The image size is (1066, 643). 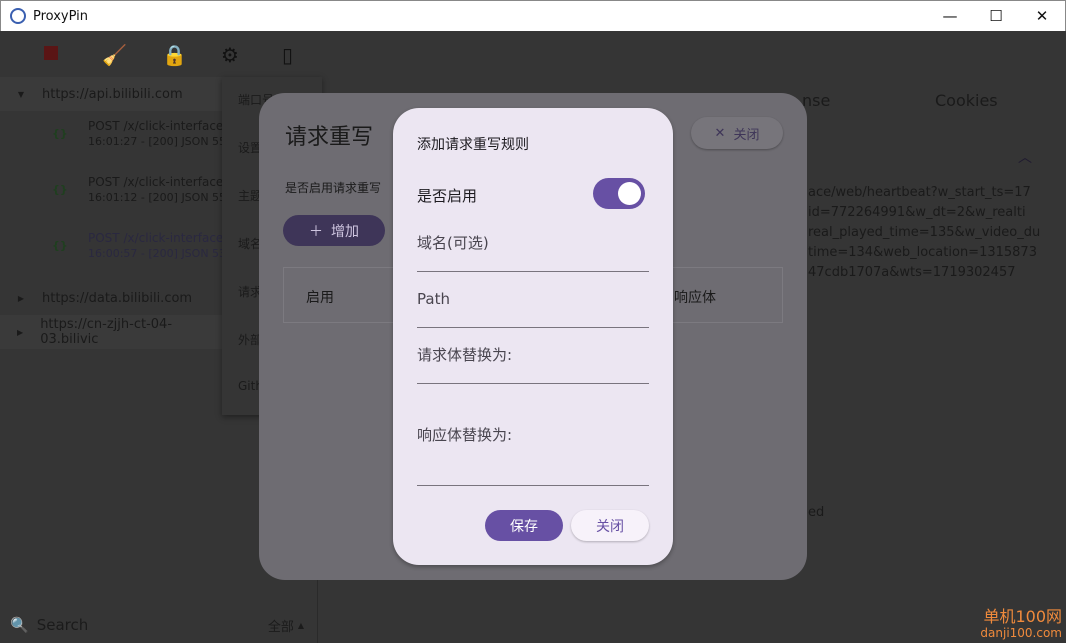 I want to click on title-bar: ProxyPin — ☐ ✕, so click(x=533, y=15).